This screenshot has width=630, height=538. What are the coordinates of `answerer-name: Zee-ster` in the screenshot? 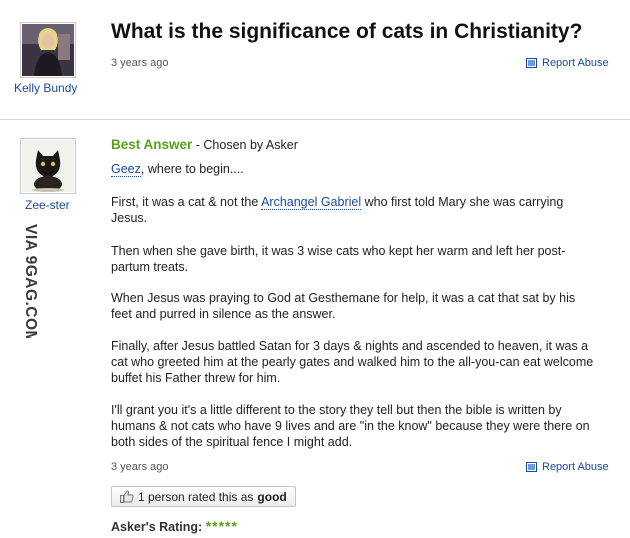 It's located at (47, 205).